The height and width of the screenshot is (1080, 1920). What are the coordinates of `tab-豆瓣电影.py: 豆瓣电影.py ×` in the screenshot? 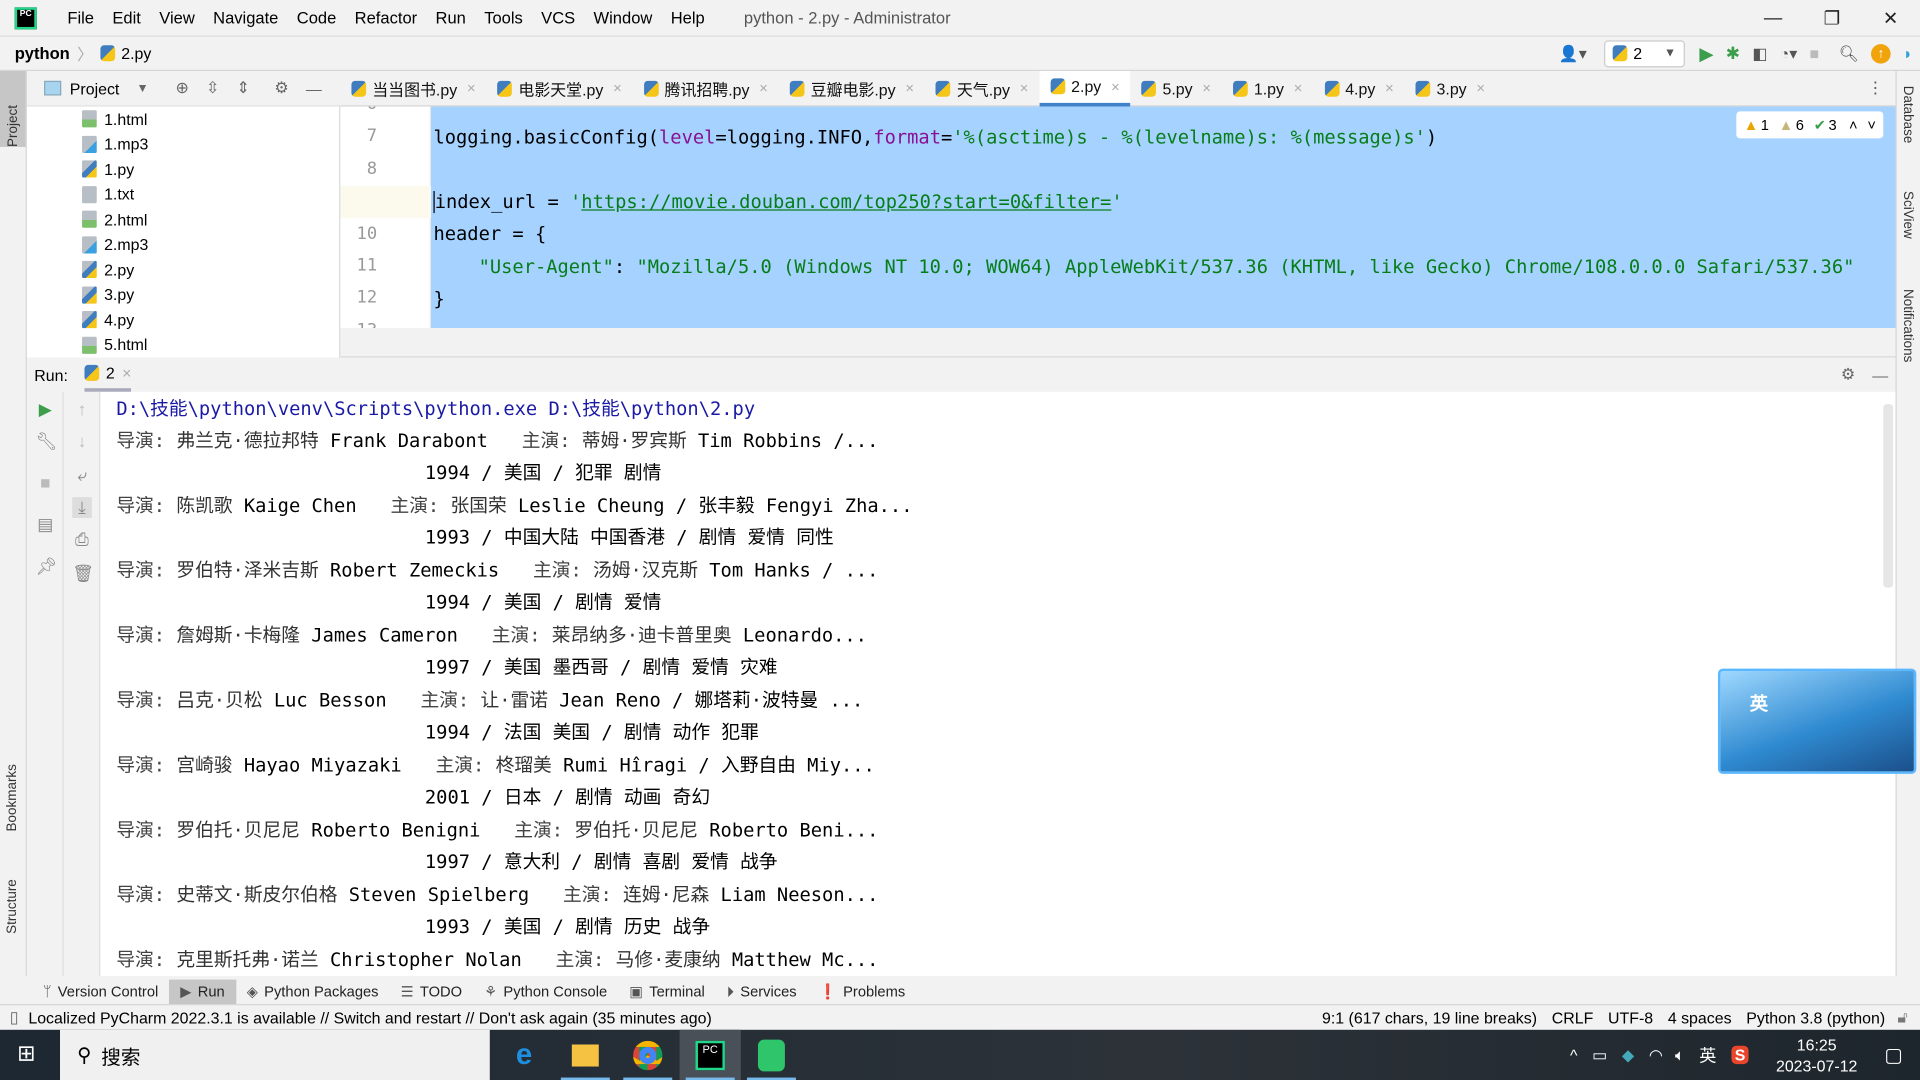 It's located at (852, 88).